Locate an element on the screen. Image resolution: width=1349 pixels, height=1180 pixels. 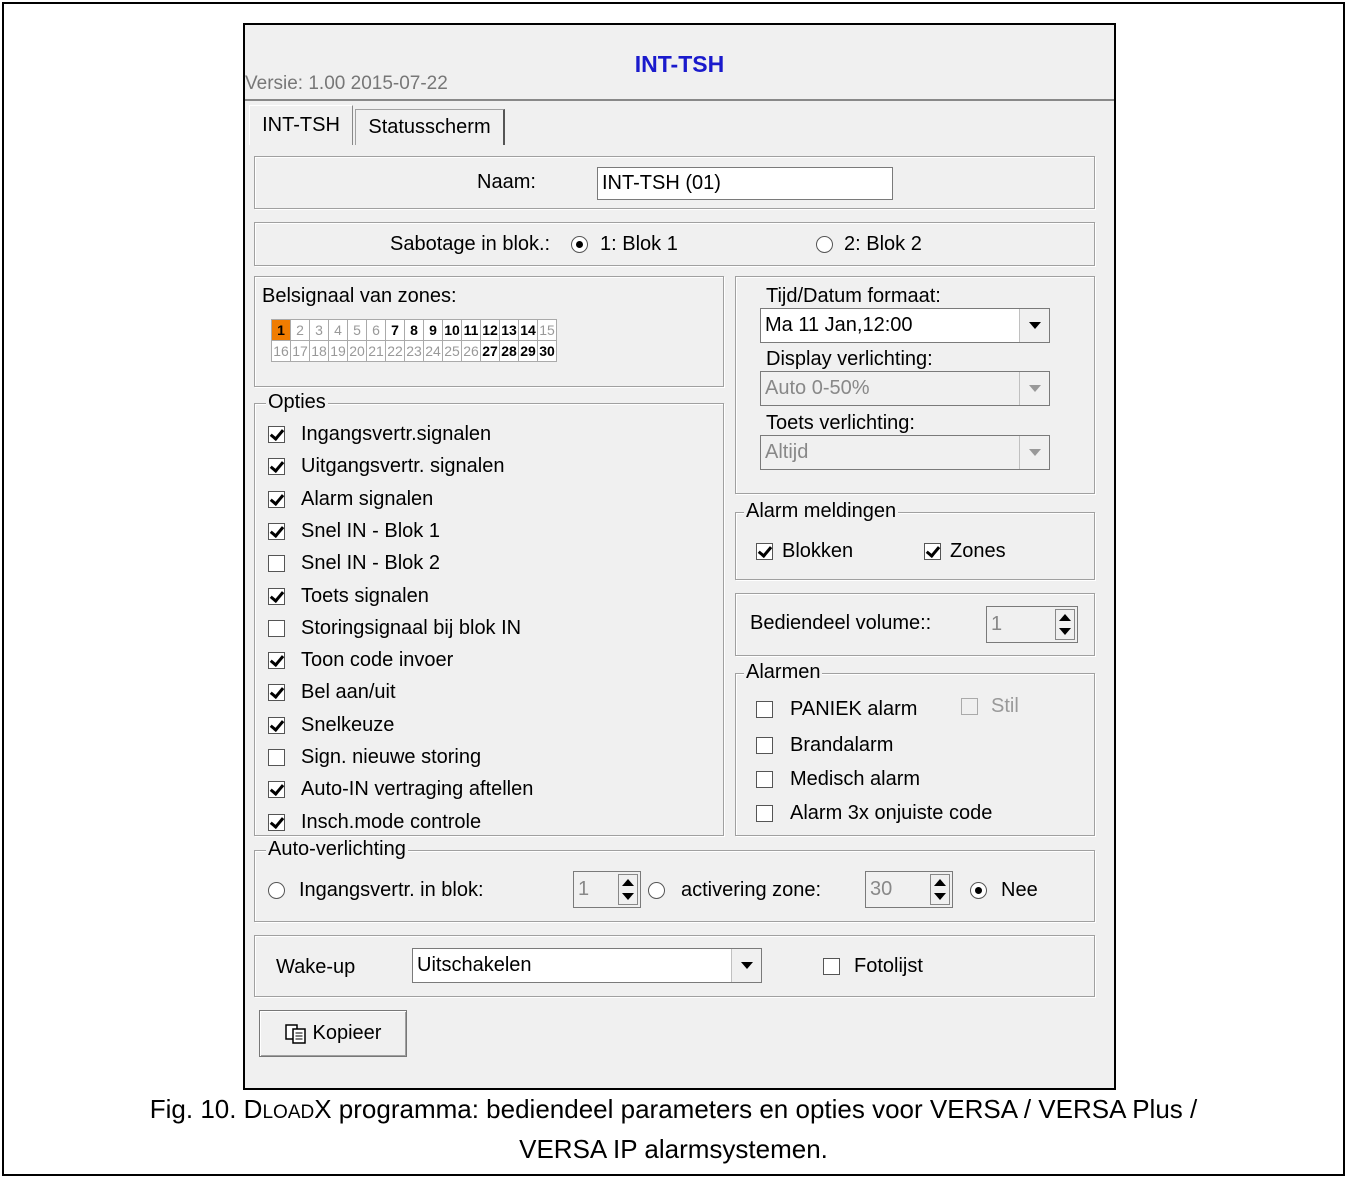
zone-cell: 25 is located at coordinates (452, 351).